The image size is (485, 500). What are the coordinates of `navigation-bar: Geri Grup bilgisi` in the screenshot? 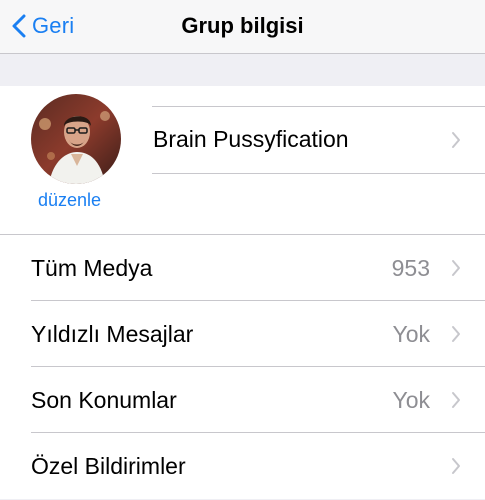 It's located at (242, 27).